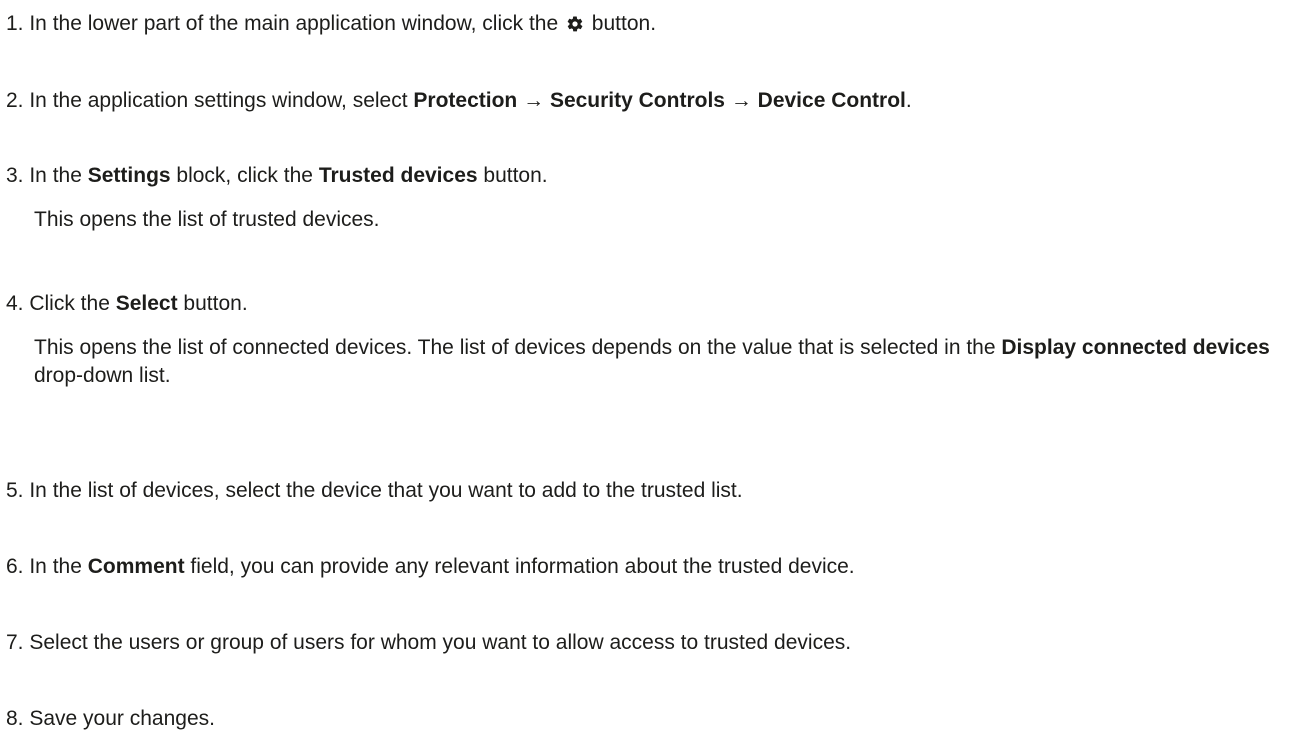 The height and width of the screenshot is (734, 1303). I want to click on step-8-text: 8. Save your changes., so click(110, 718).